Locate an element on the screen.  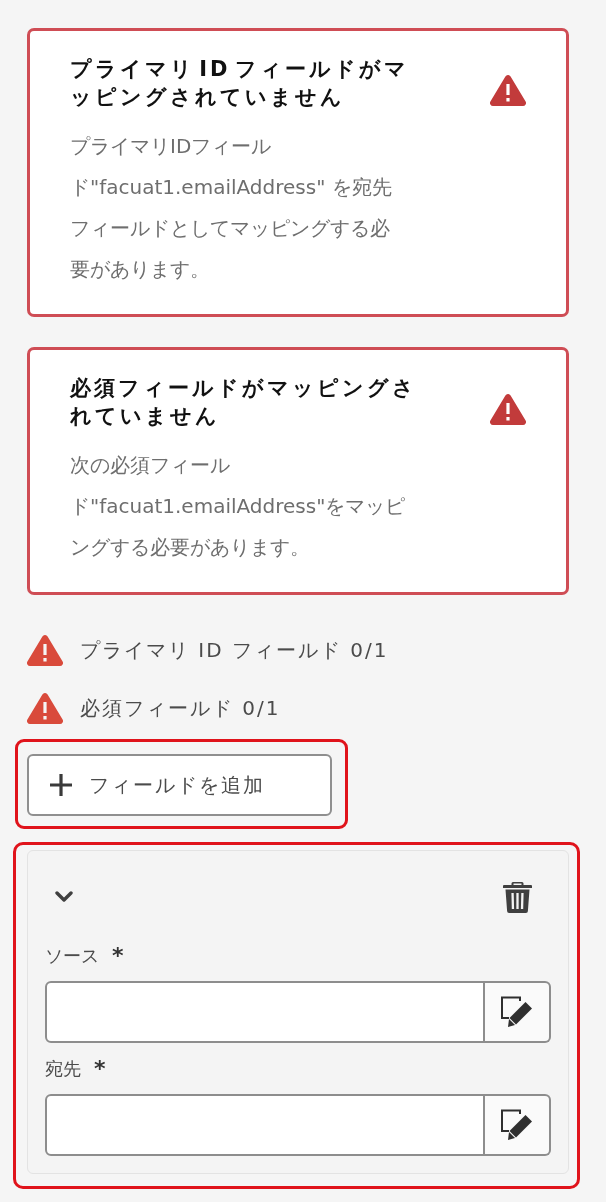
add-field-button: フィールドを追加 is located at coordinates (179, 785).